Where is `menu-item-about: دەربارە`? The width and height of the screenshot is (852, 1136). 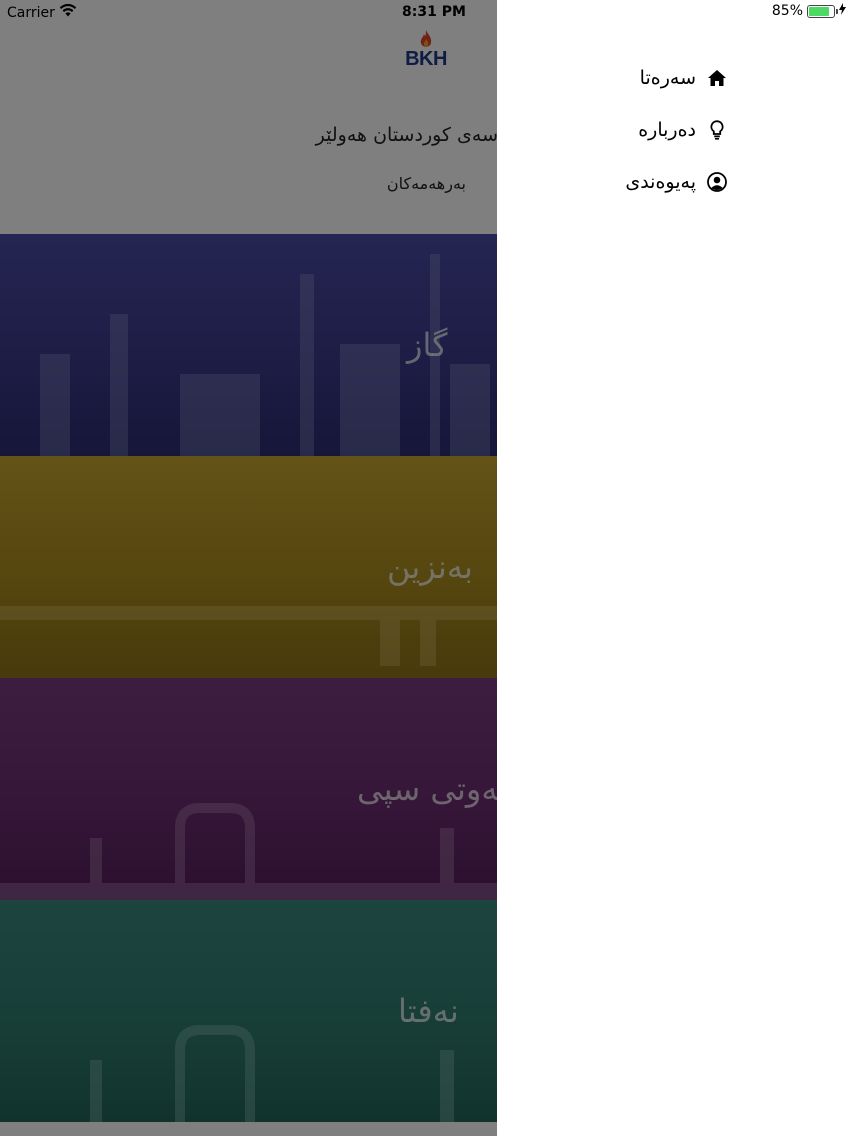
menu-item-about: دەربارە is located at coordinates (676, 130).